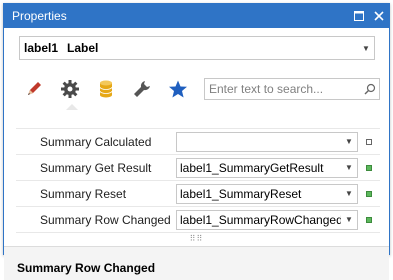 This screenshot has height=280, width=393. Describe the element at coordinates (196, 263) in the screenshot. I see `description-panel: Summary Row Changed` at that location.